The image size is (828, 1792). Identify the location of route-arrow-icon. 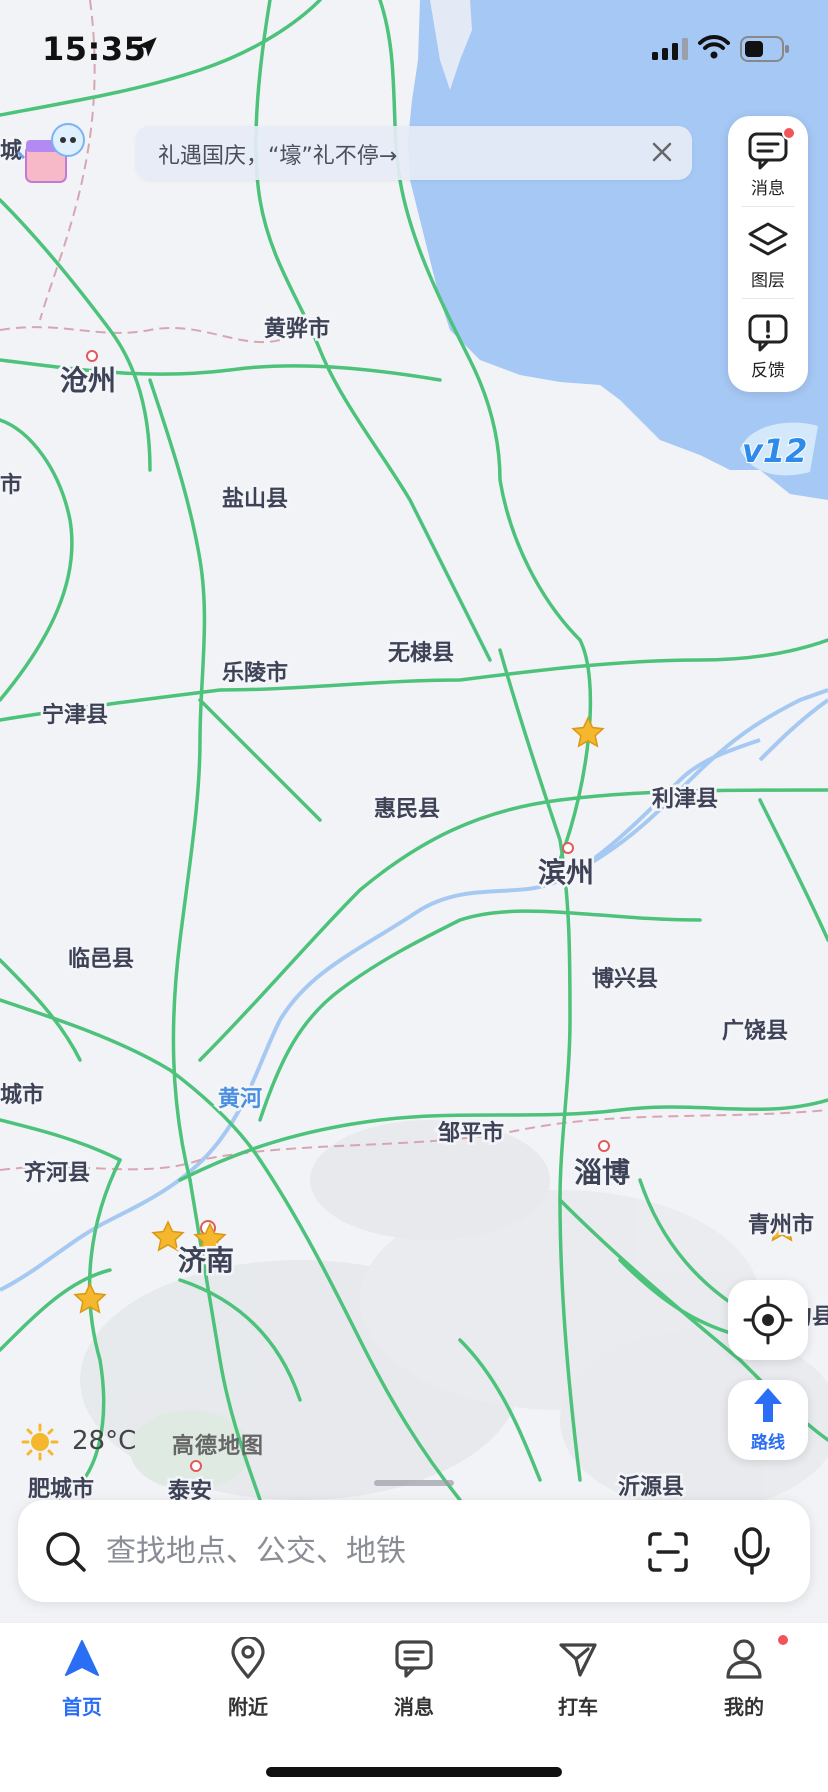
(768, 1405).